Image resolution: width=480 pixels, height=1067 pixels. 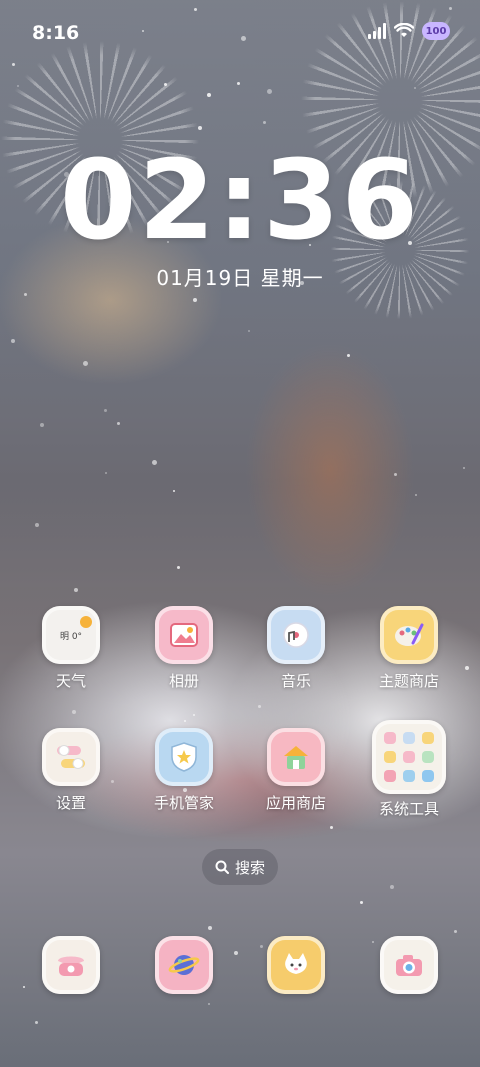 I want to click on dock-camera, so click(x=409, y=965).